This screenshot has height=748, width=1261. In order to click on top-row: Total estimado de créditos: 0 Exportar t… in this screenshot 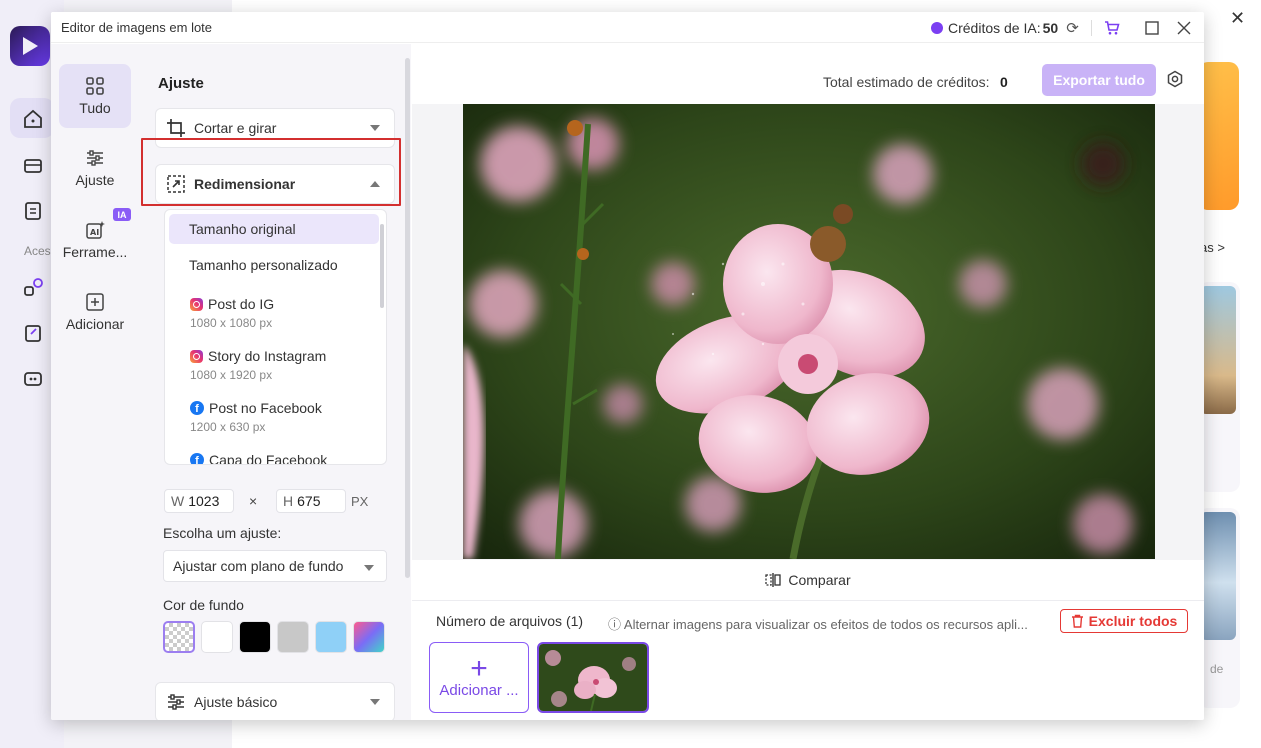, I will do `click(808, 74)`.